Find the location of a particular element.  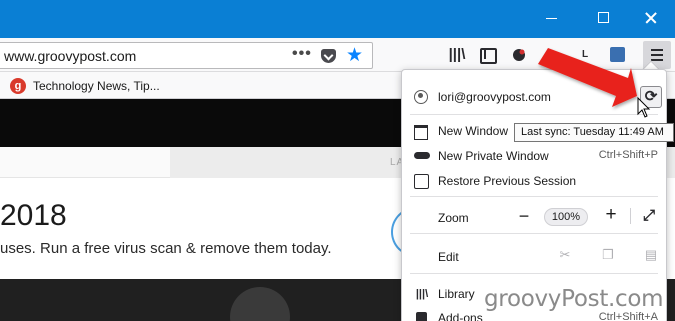

menu-item-shortcut: Ctrl+Shift+A is located at coordinates (628, 316).